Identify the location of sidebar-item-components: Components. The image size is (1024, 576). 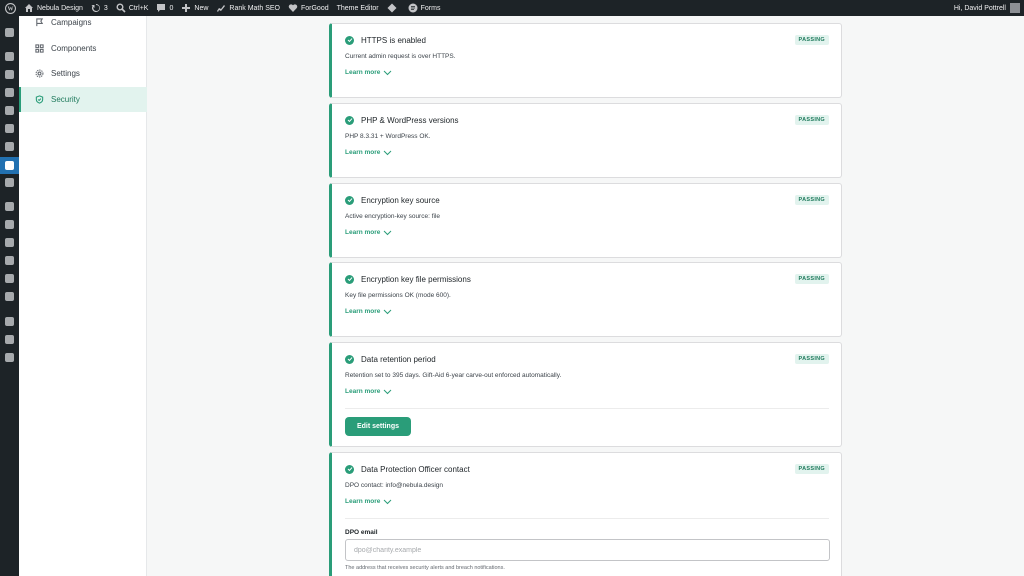
(83, 48).